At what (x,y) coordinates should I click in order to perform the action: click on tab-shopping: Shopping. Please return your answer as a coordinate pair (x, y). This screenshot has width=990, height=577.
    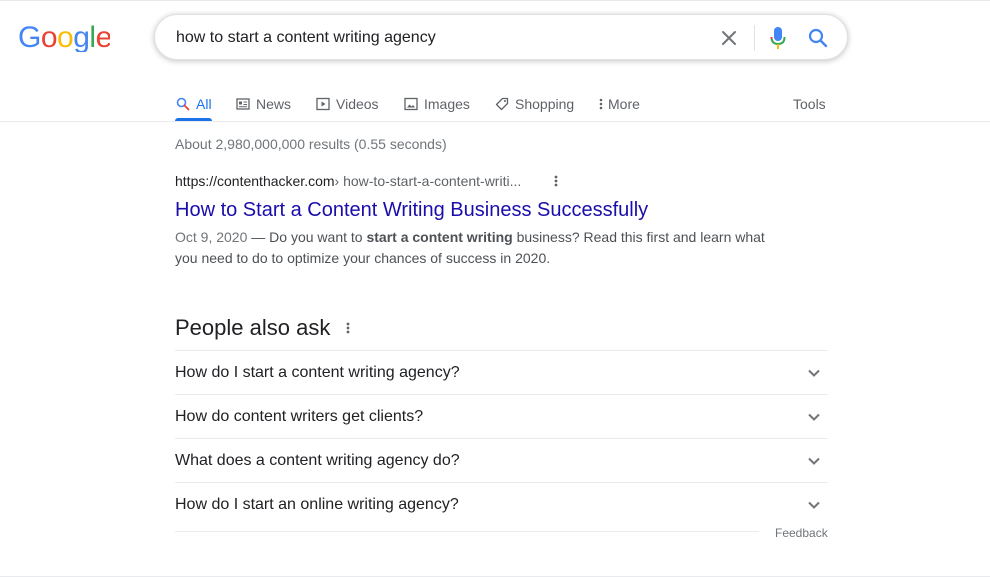
    Looking at the image, I should click on (534, 104).